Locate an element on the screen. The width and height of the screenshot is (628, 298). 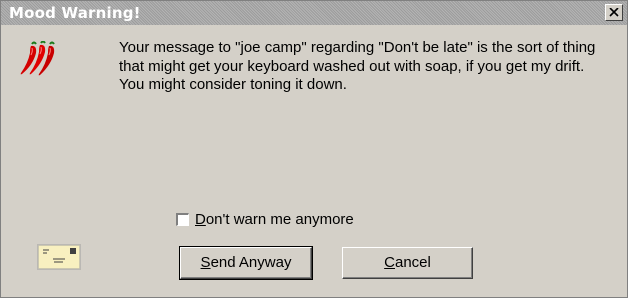
dont-warn-checkbox-row: Don't warn me anymore is located at coordinates (265, 219).